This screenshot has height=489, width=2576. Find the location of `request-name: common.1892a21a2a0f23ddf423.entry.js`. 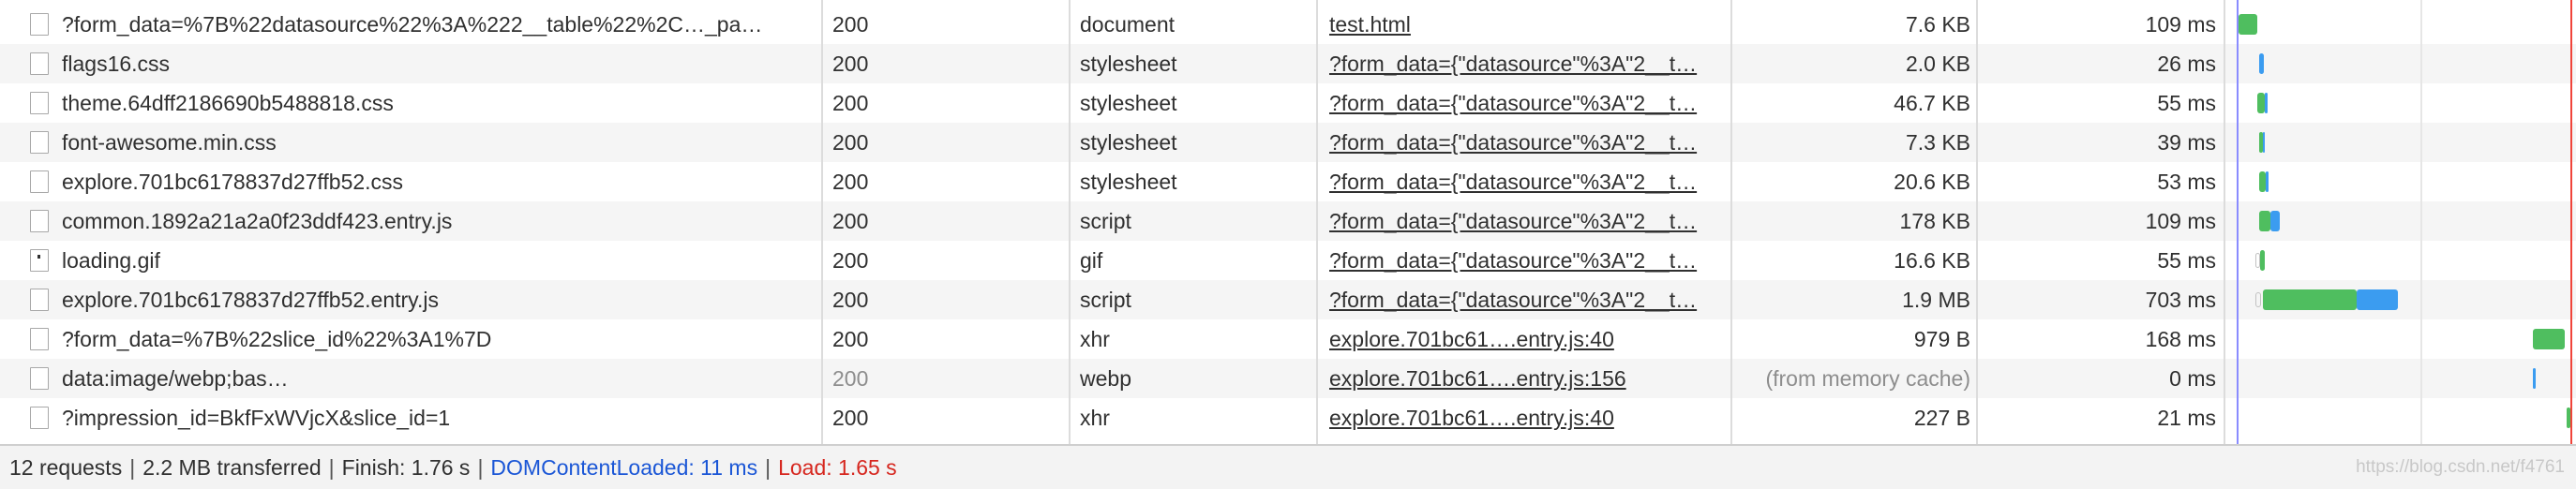

request-name: common.1892a21a2a0f23ddf423.entry.js is located at coordinates (441, 221).